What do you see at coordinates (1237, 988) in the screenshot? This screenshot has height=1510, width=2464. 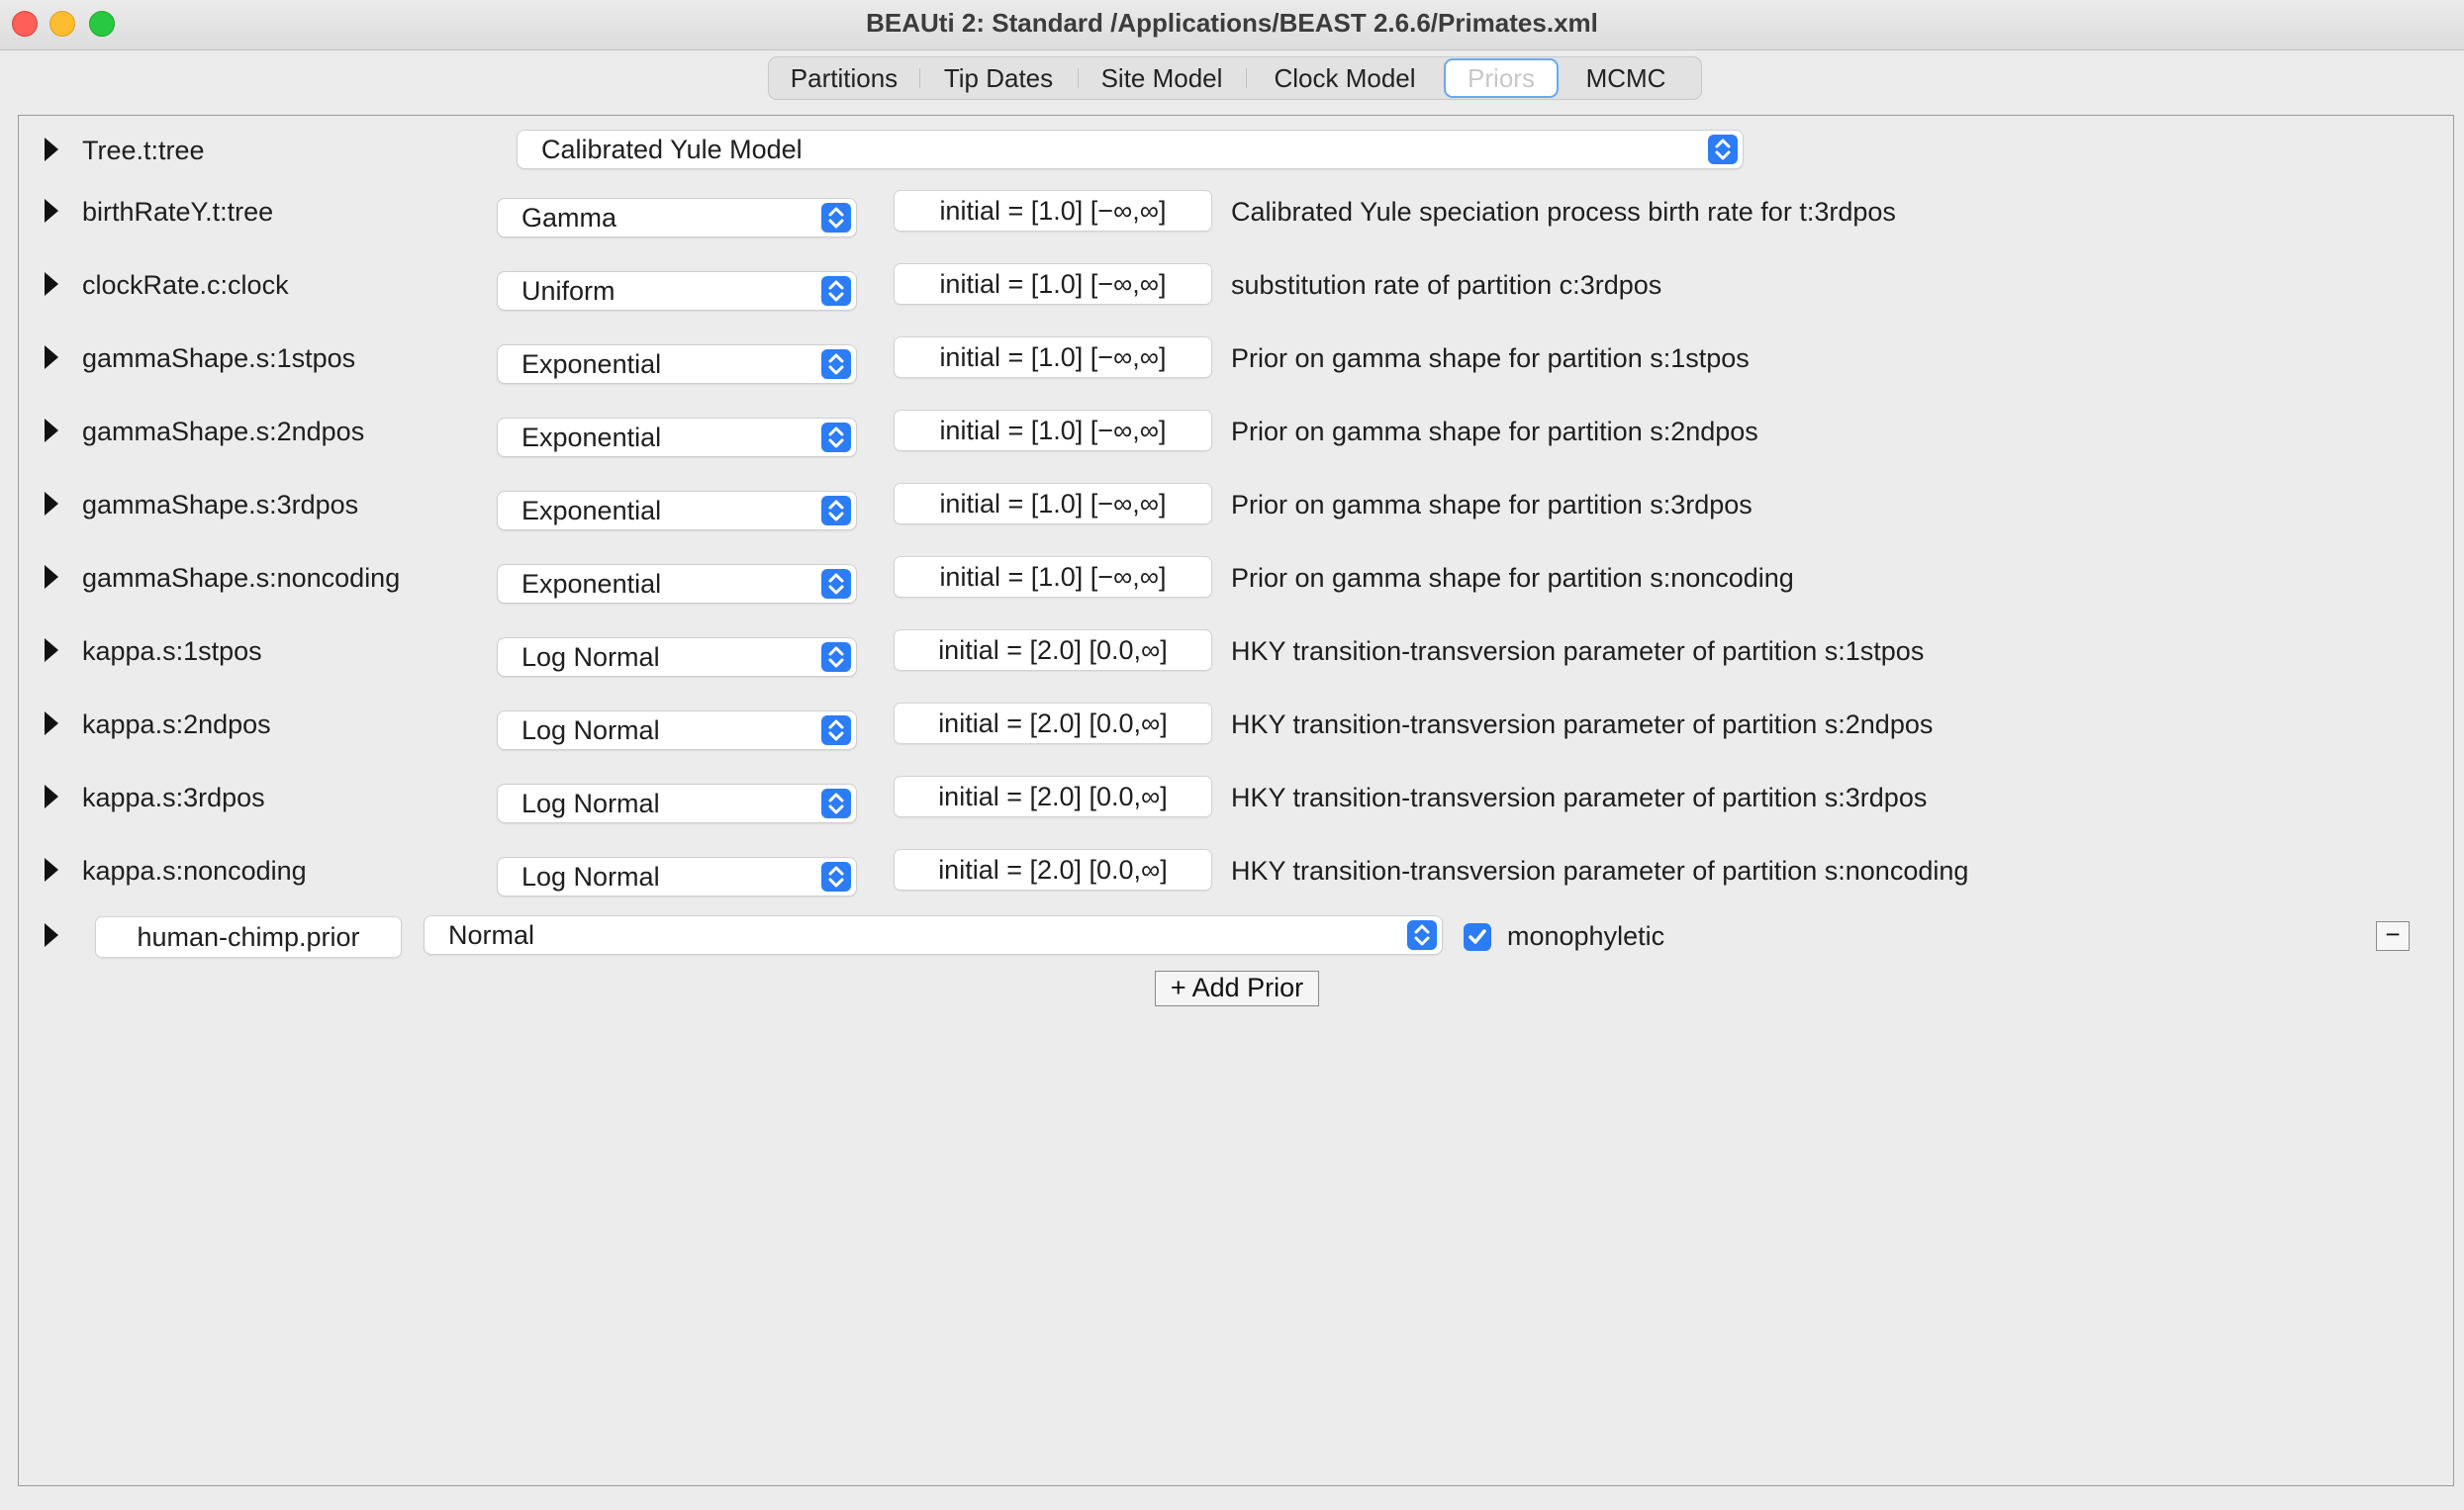 I see `add-prior-button: + Add Prior` at bounding box center [1237, 988].